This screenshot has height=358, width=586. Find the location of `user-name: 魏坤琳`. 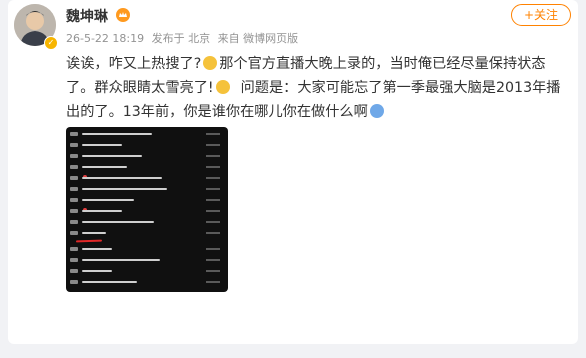

user-name: 魏坤琳 is located at coordinates (87, 16).